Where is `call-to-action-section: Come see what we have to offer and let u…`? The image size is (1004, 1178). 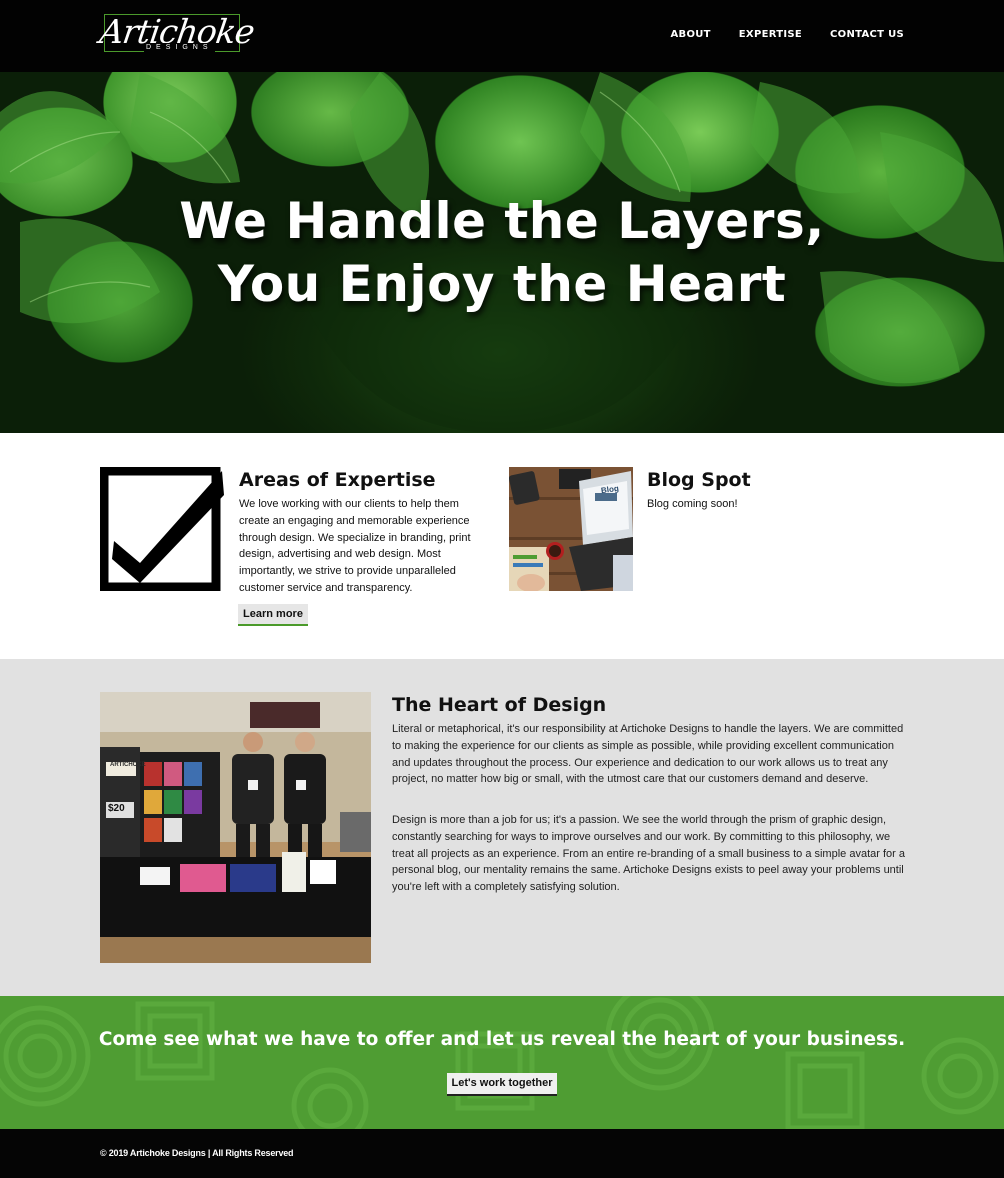 call-to-action-section: Come see what we have to offer and let u… is located at coordinates (502, 1062).